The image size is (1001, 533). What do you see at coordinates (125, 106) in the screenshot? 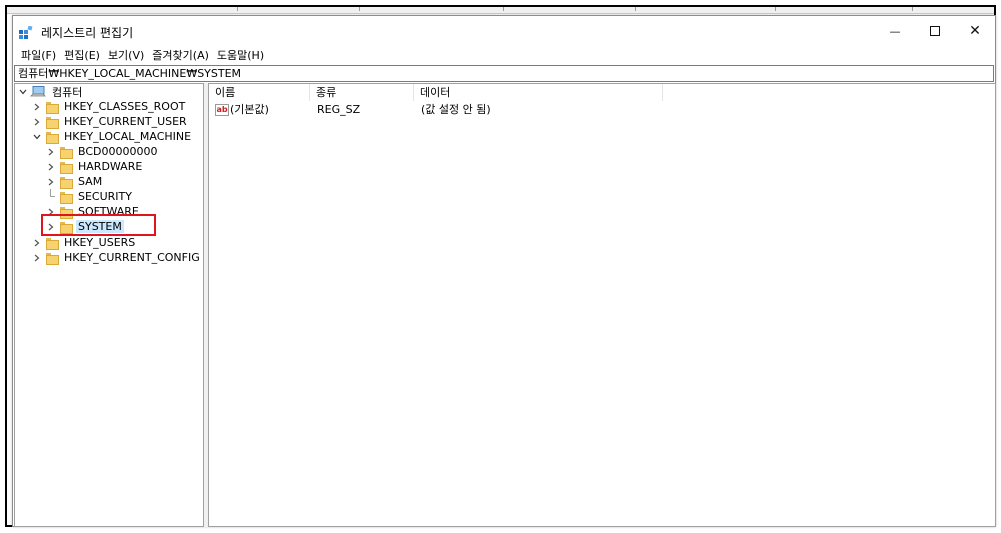
I see `tree-label: HKEY_CLASSES_ROOT` at bounding box center [125, 106].